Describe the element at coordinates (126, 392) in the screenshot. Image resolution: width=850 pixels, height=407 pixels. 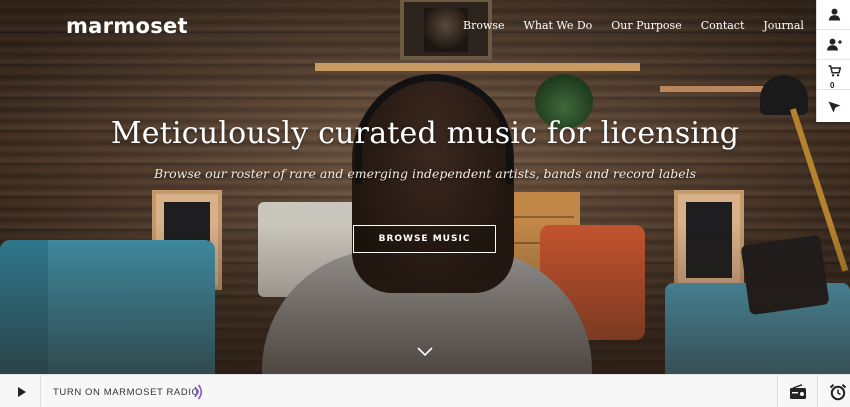
I see `radio-toggle-label: TURN ON MARMOSET RADIO` at that location.